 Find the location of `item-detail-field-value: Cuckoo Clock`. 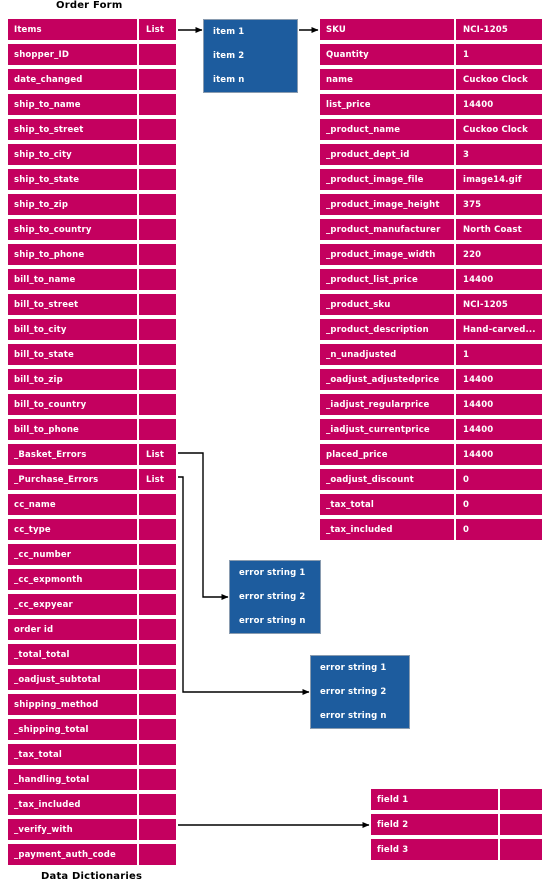

item-detail-field-value: Cuckoo Clock is located at coordinates (499, 79).